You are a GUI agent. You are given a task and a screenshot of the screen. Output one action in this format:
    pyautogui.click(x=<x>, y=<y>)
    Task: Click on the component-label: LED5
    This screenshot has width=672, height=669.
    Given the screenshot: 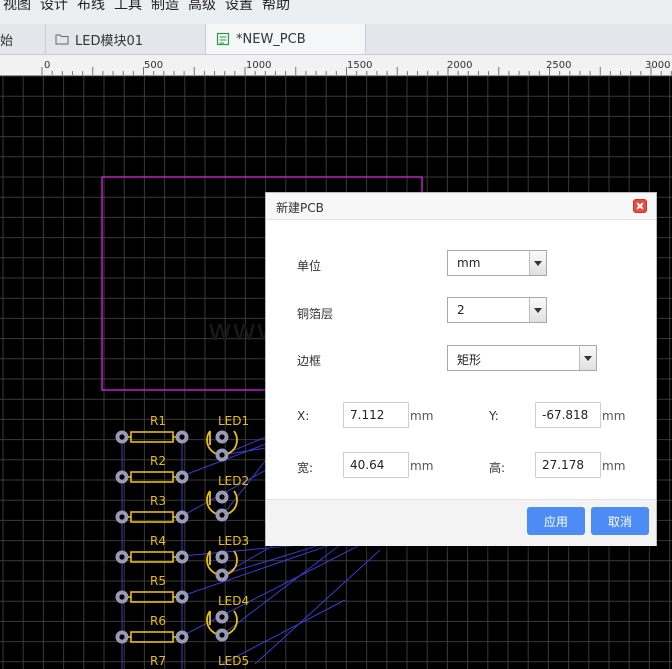 What is the action you would take?
    pyautogui.click(x=233, y=661)
    